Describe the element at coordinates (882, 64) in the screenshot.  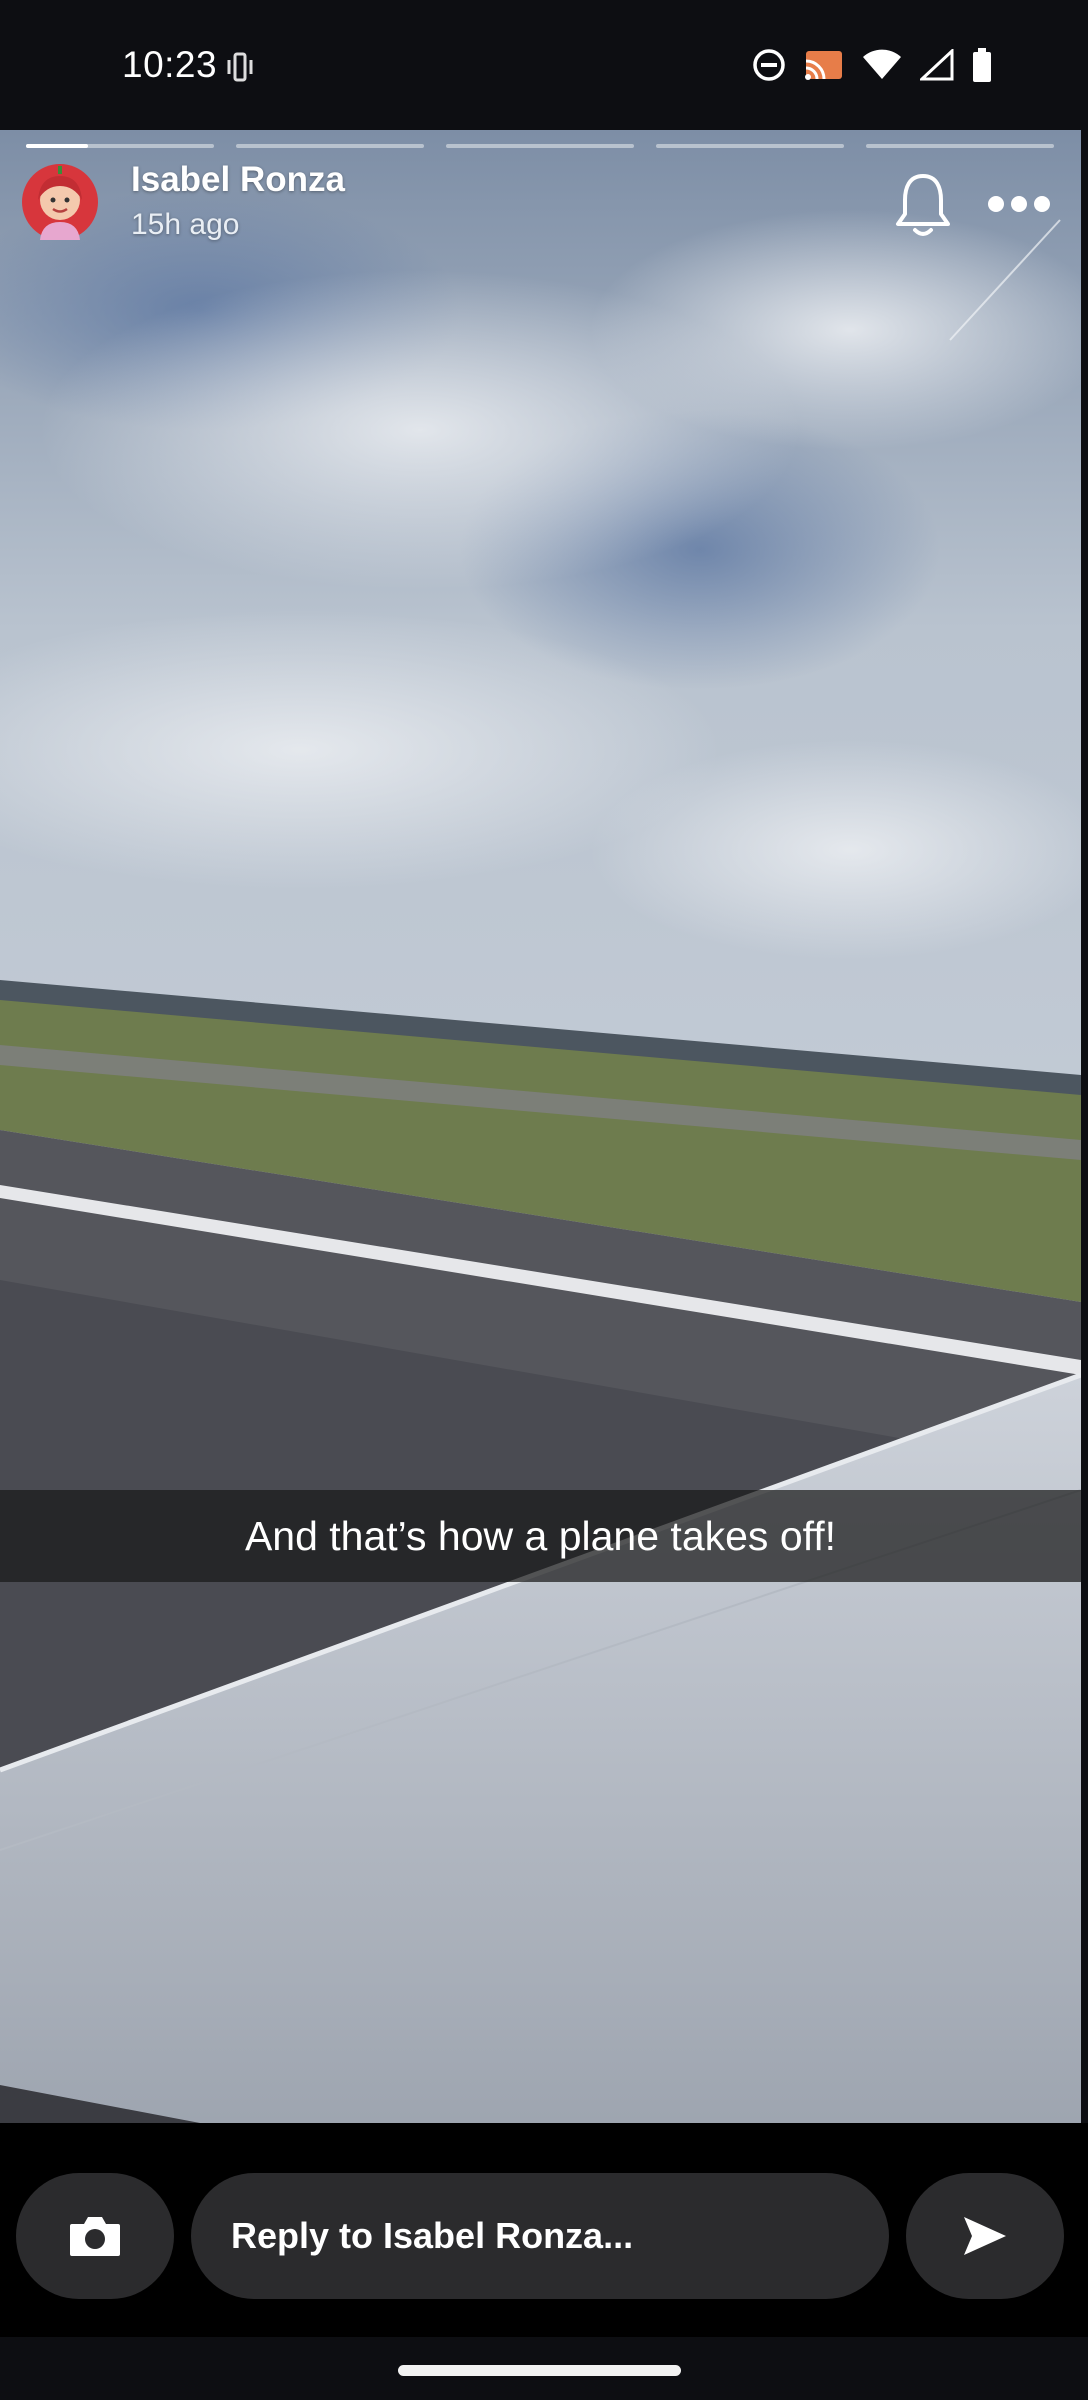
I see `wifi-icon` at that location.